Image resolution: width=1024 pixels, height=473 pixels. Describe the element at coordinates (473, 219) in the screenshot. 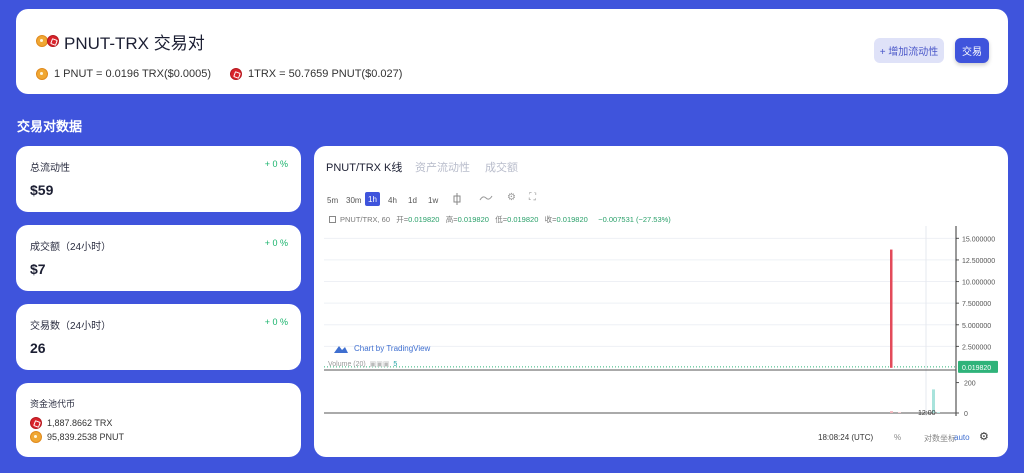

I see `ohlc-high: 0.019820` at that location.